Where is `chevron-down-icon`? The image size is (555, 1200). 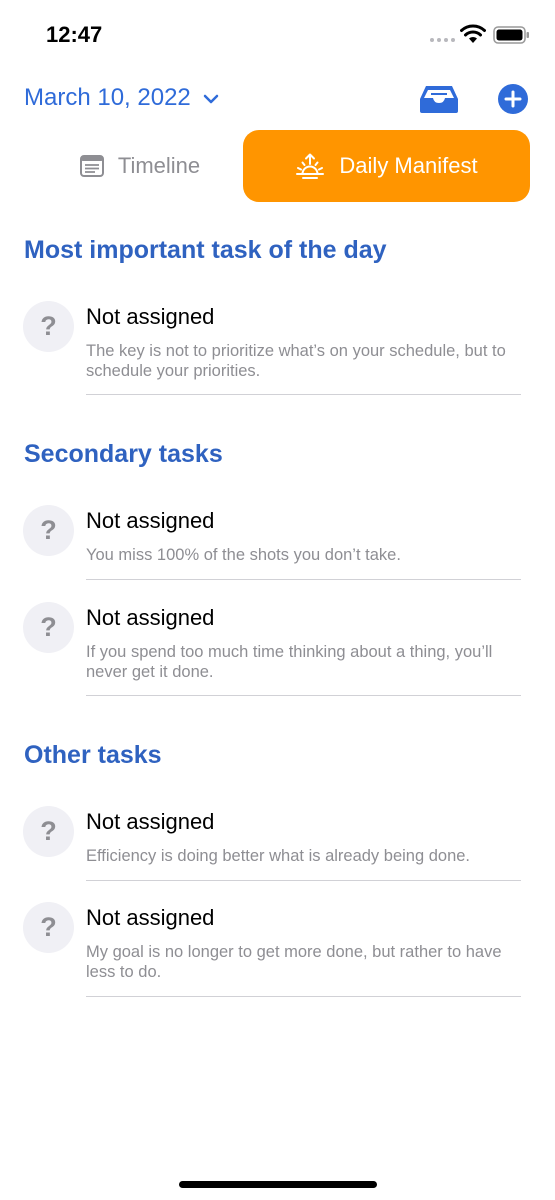
chevron-down-icon is located at coordinates (211, 99).